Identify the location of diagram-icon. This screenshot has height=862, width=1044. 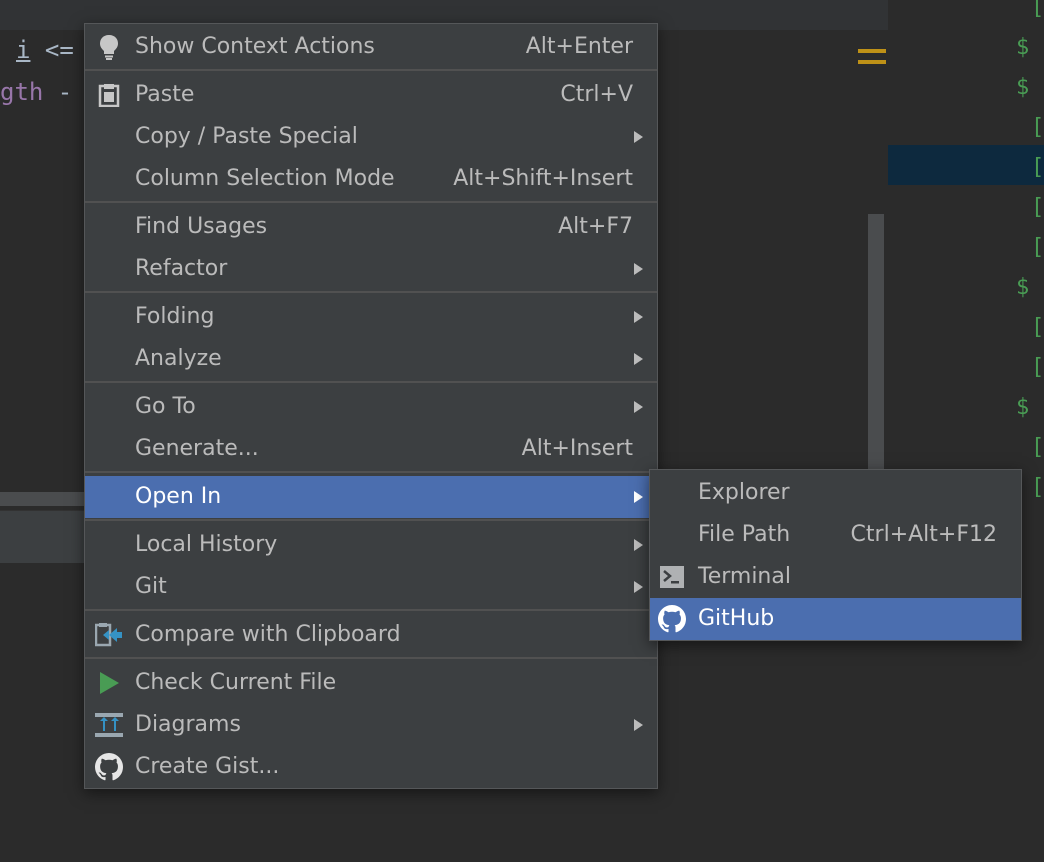
(109, 725).